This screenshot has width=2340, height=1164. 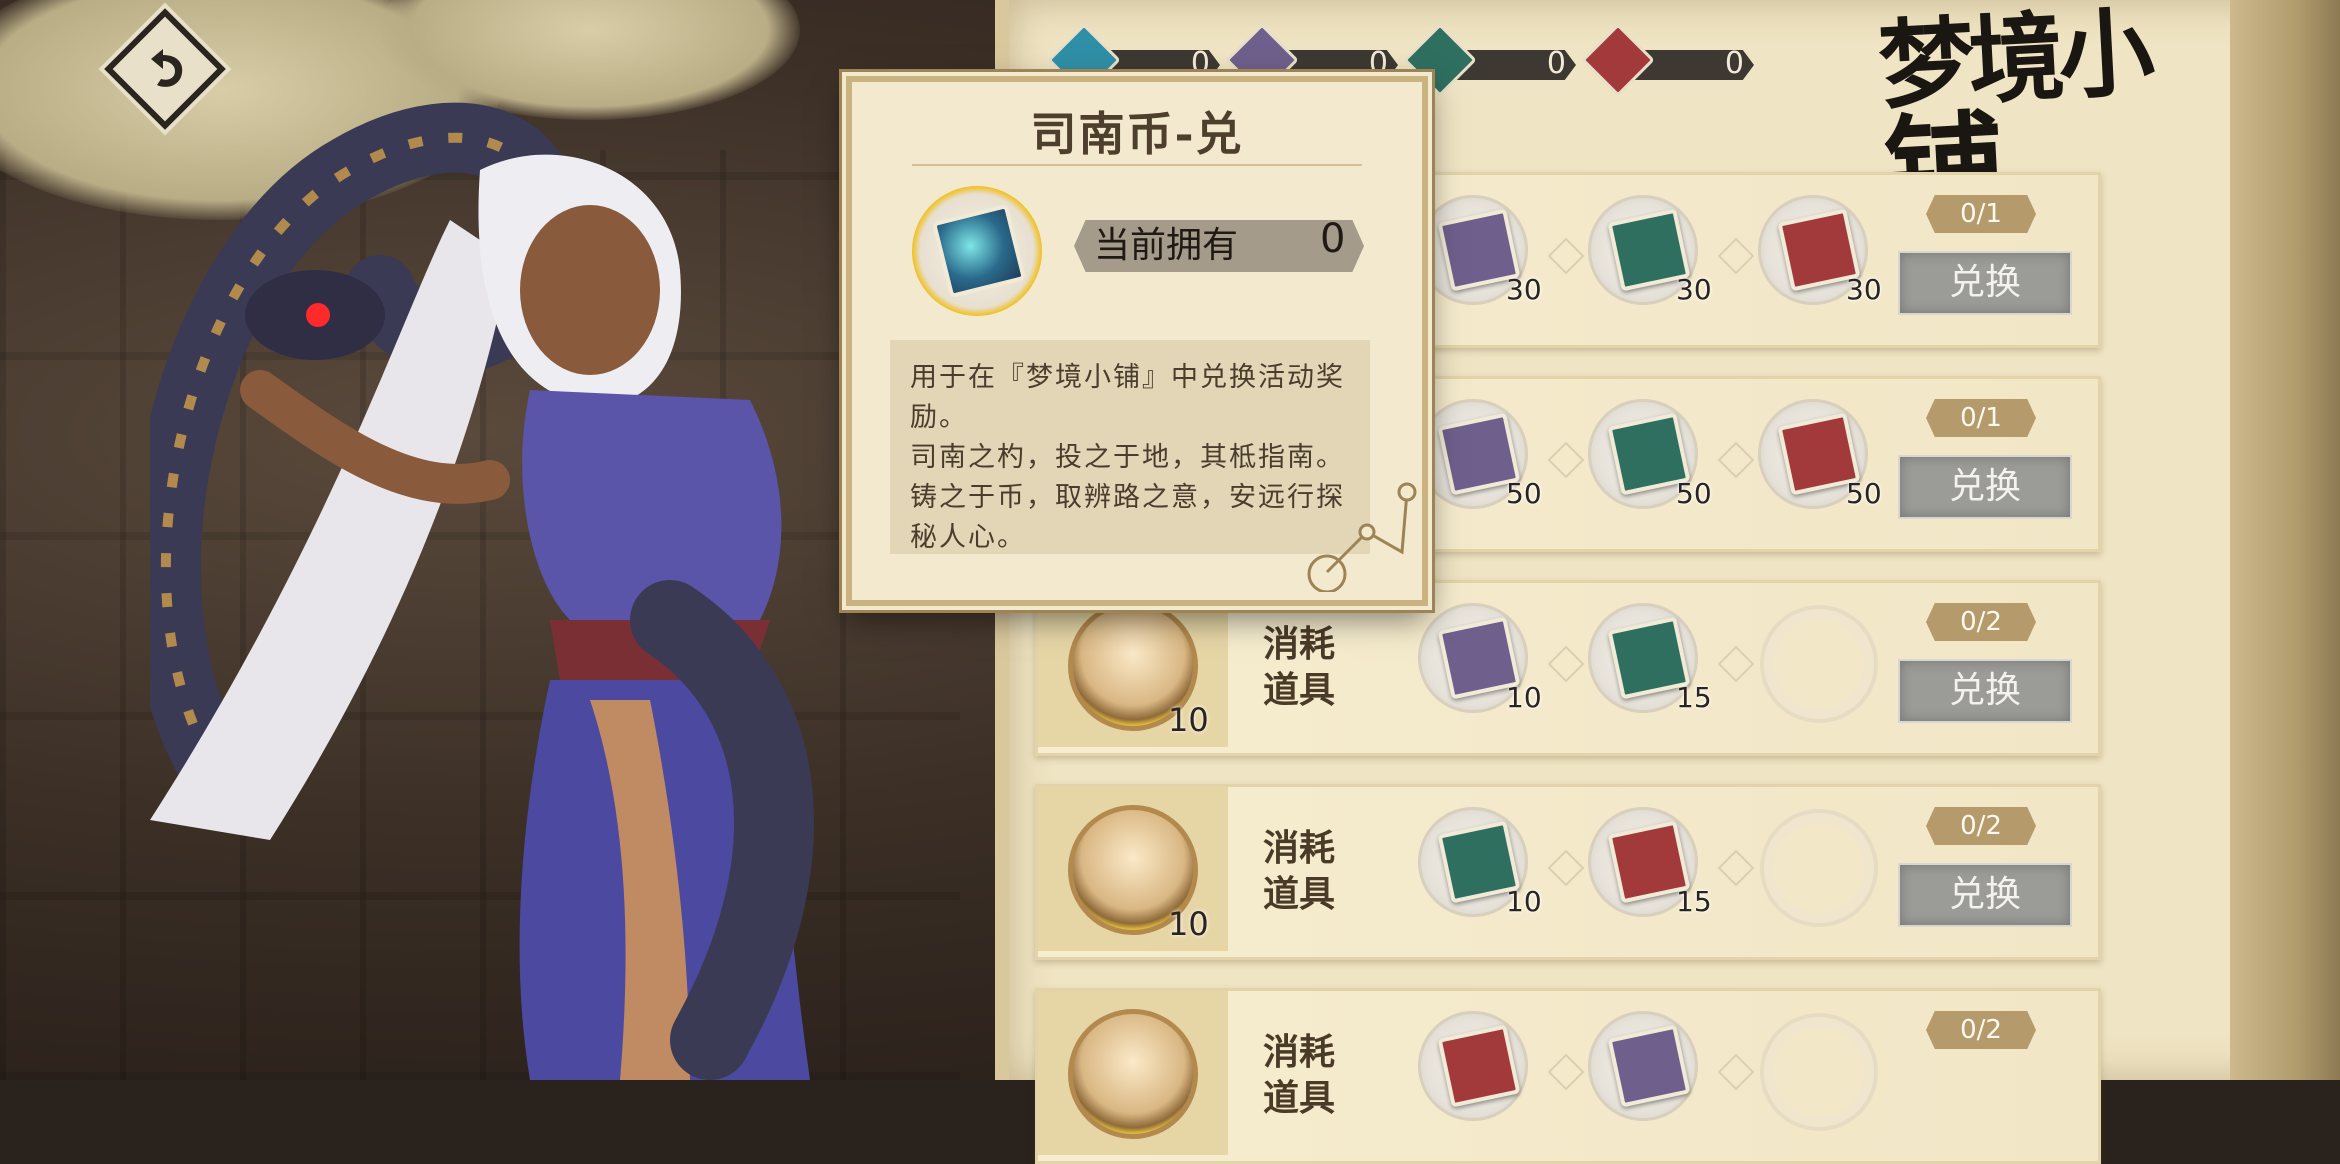 What do you see at coordinates (2013, 61) in the screenshot?
I see `title-logo-line1: 梦境小` at bounding box center [2013, 61].